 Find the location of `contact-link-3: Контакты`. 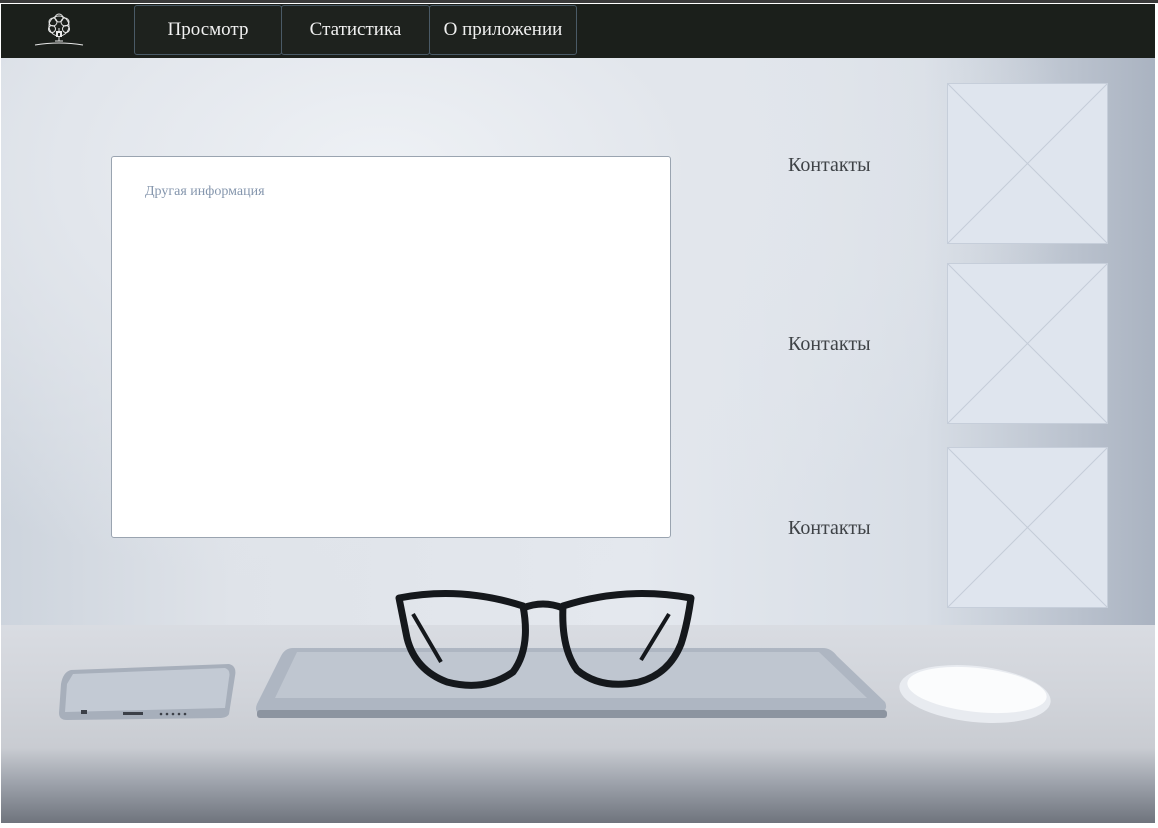

contact-link-3: Контакты is located at coordinates (829, 528).